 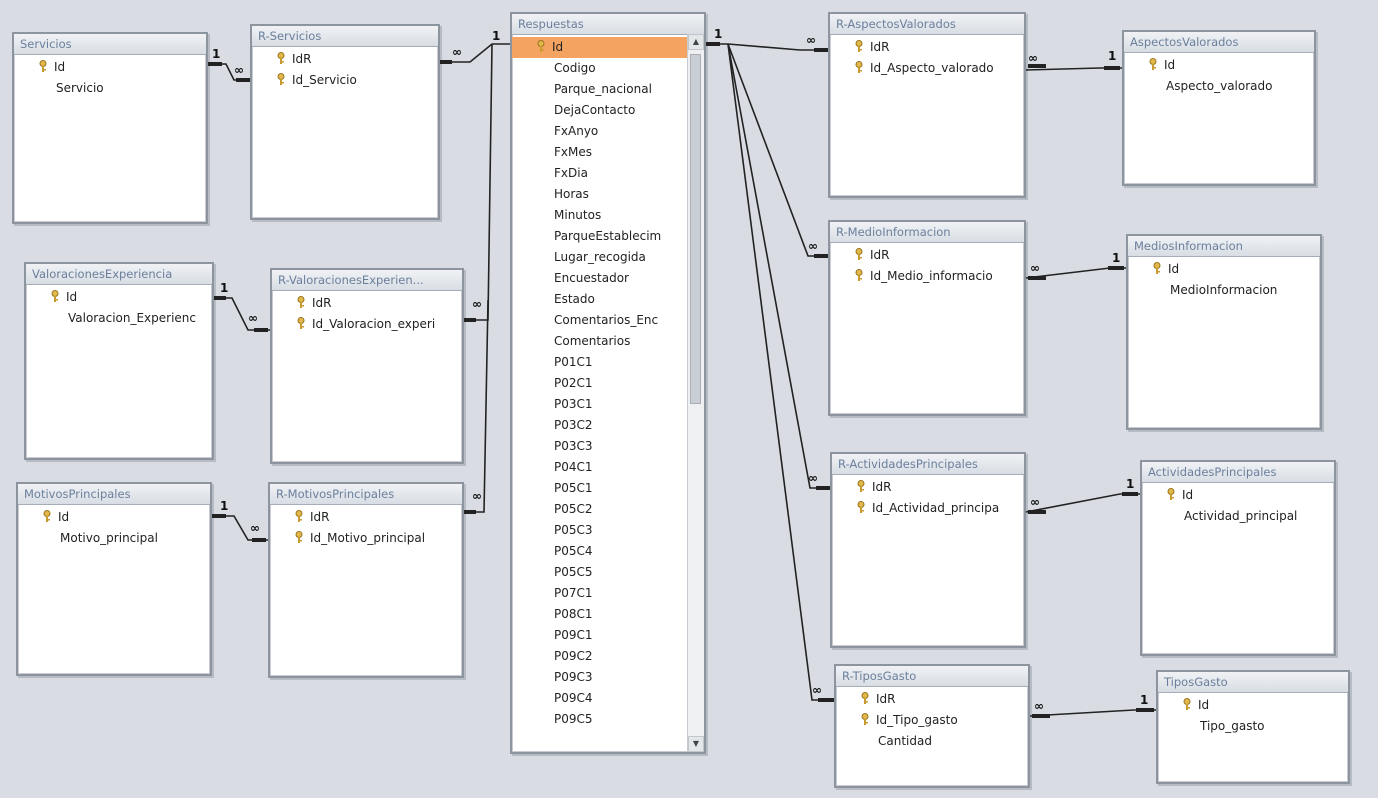 What do you see at coordinates (1219, 42) in the screenshot?
I see `table-title: AspectosValorados` at bounding box center [1219, 42].